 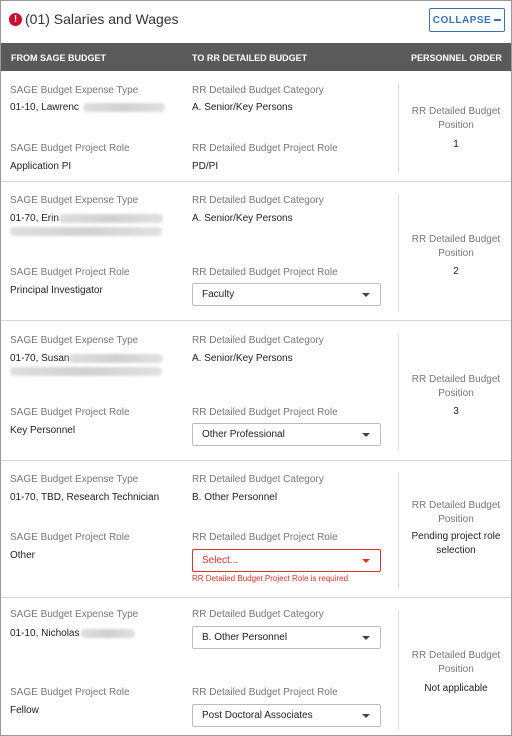 What do you see at coordinates (41, 166) in the screenshot?
I see `sage-role-value: Application PI` at bounding box center [41, 166].